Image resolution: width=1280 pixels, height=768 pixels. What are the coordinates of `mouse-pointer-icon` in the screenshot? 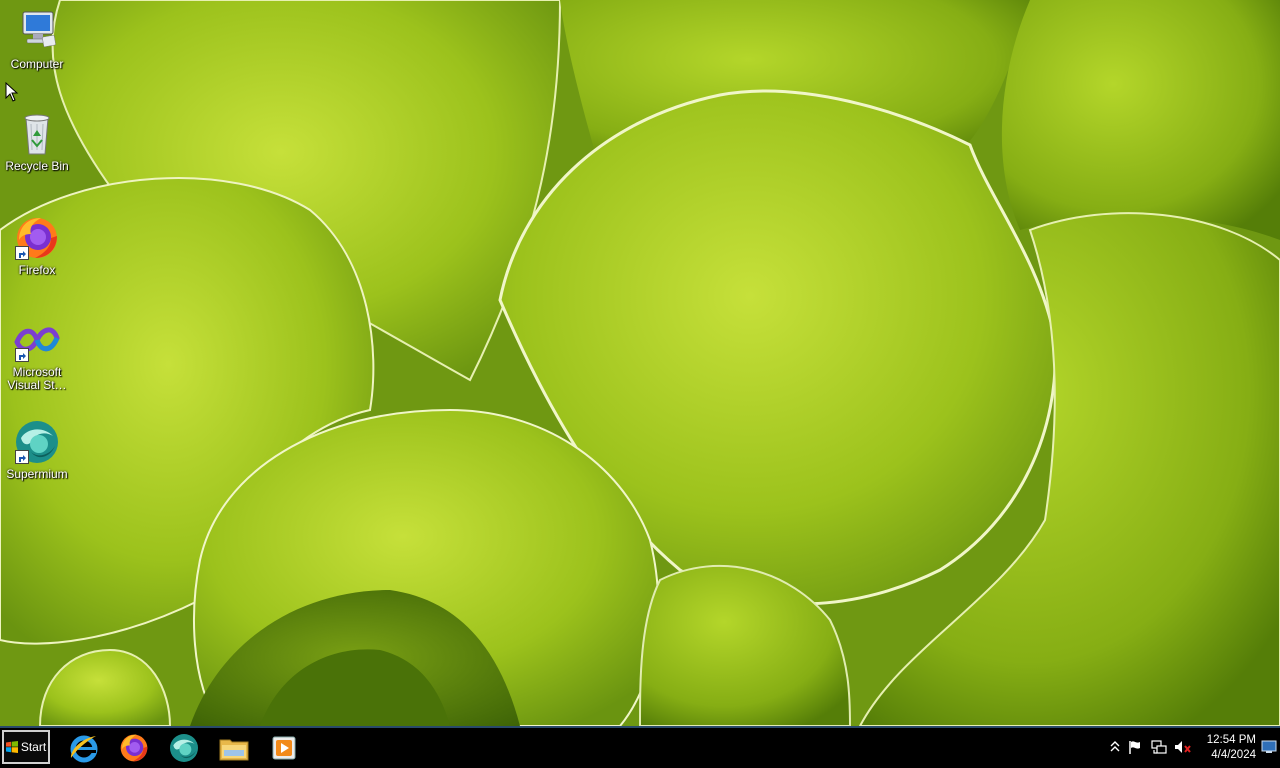 It's located at (12, 92).